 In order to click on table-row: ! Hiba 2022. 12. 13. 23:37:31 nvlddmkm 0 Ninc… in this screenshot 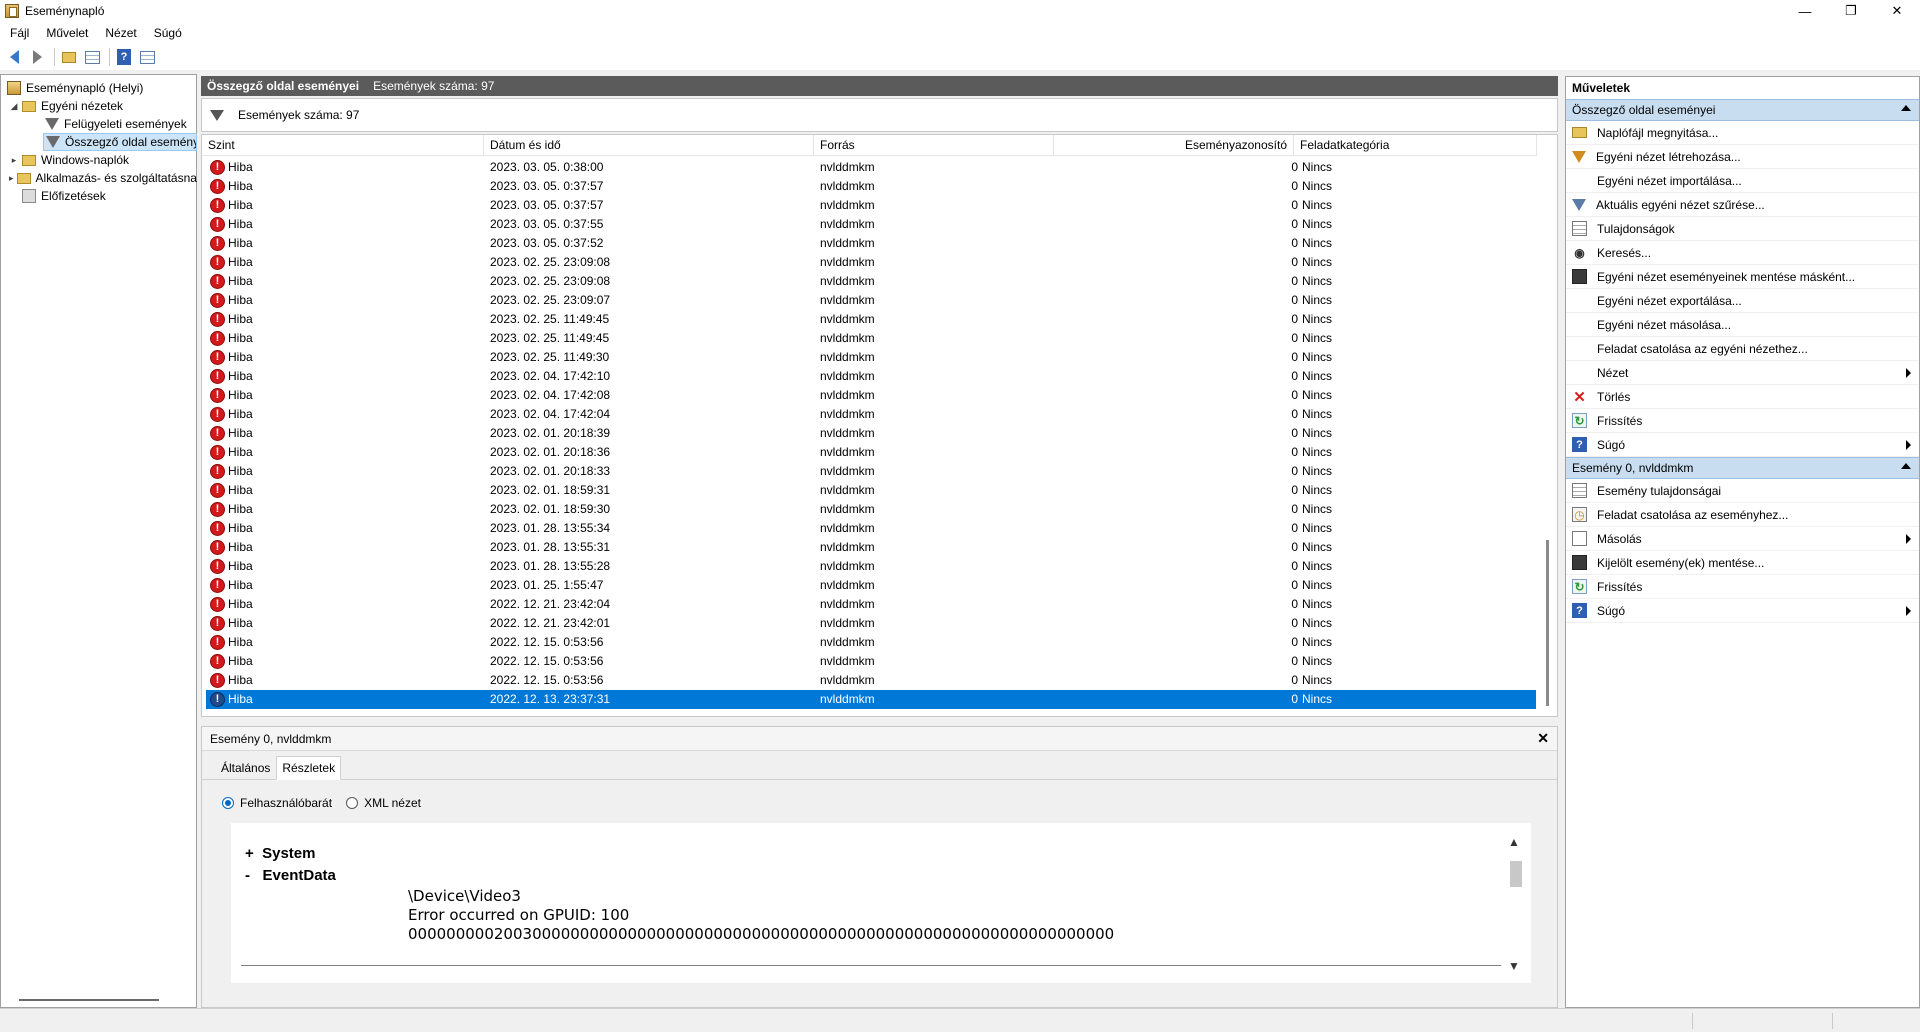, I will do `click(871, 699)`.